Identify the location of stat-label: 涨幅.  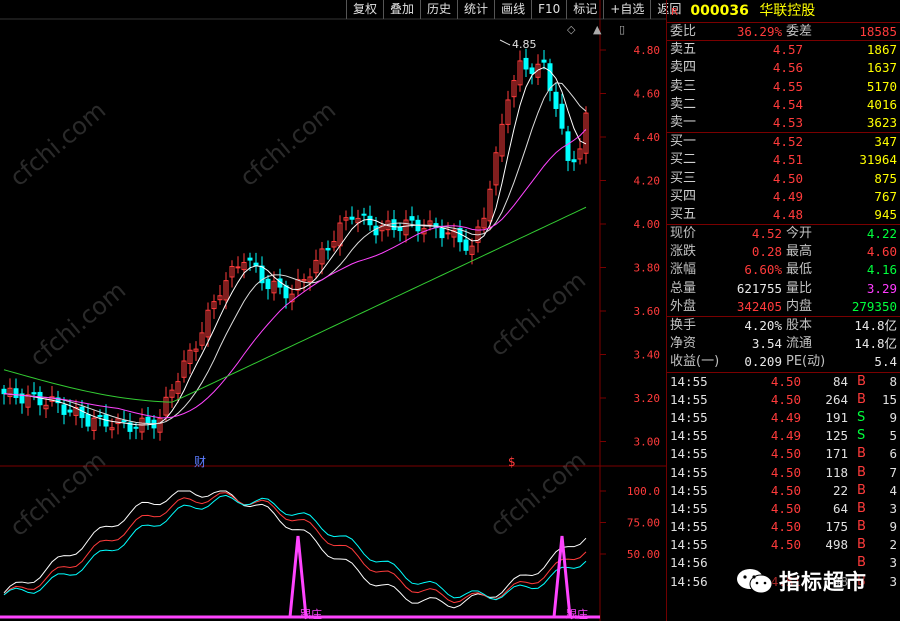
(683, 270).